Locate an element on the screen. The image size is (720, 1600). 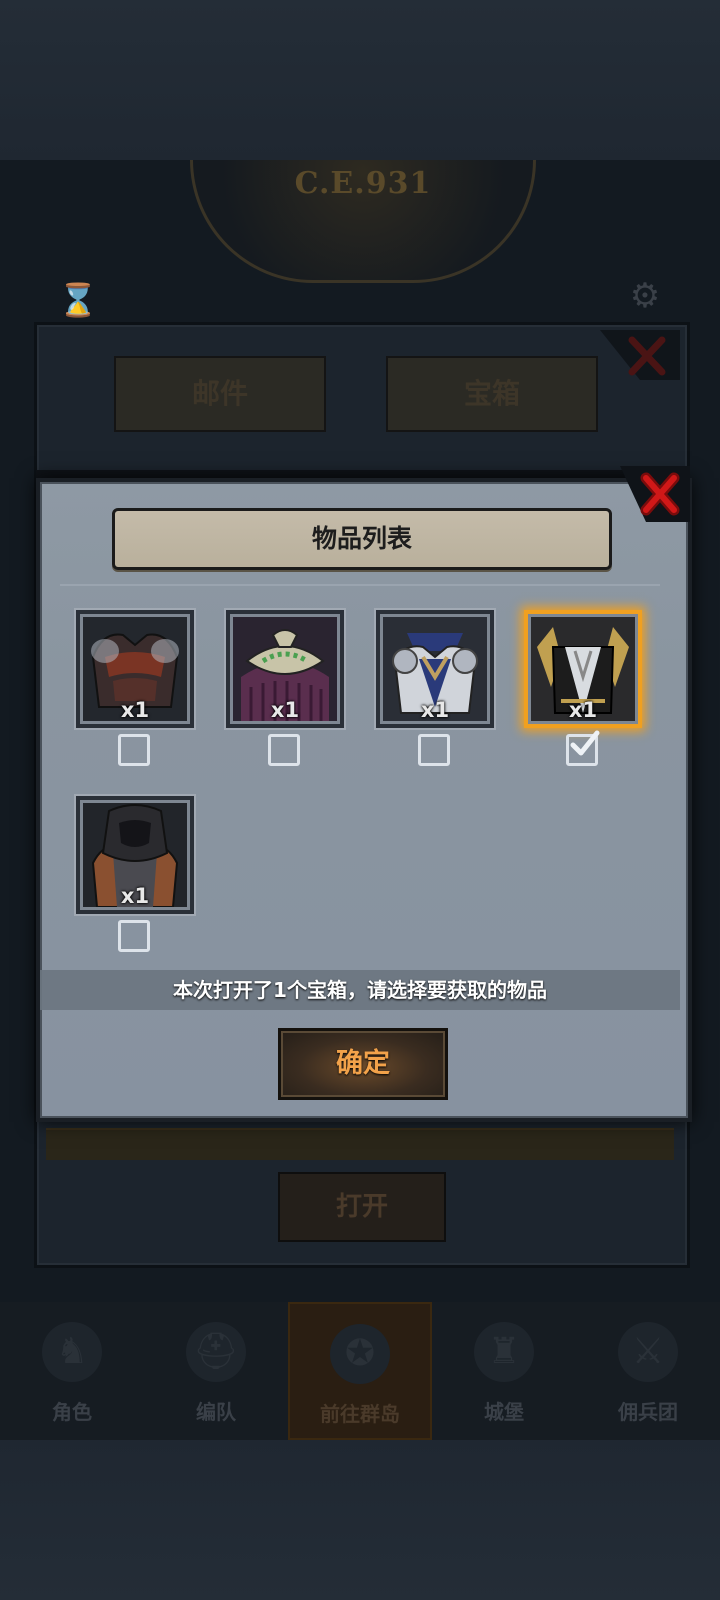
item-card-golden-dark-armor: x1 is located at coordinates (583, 669).